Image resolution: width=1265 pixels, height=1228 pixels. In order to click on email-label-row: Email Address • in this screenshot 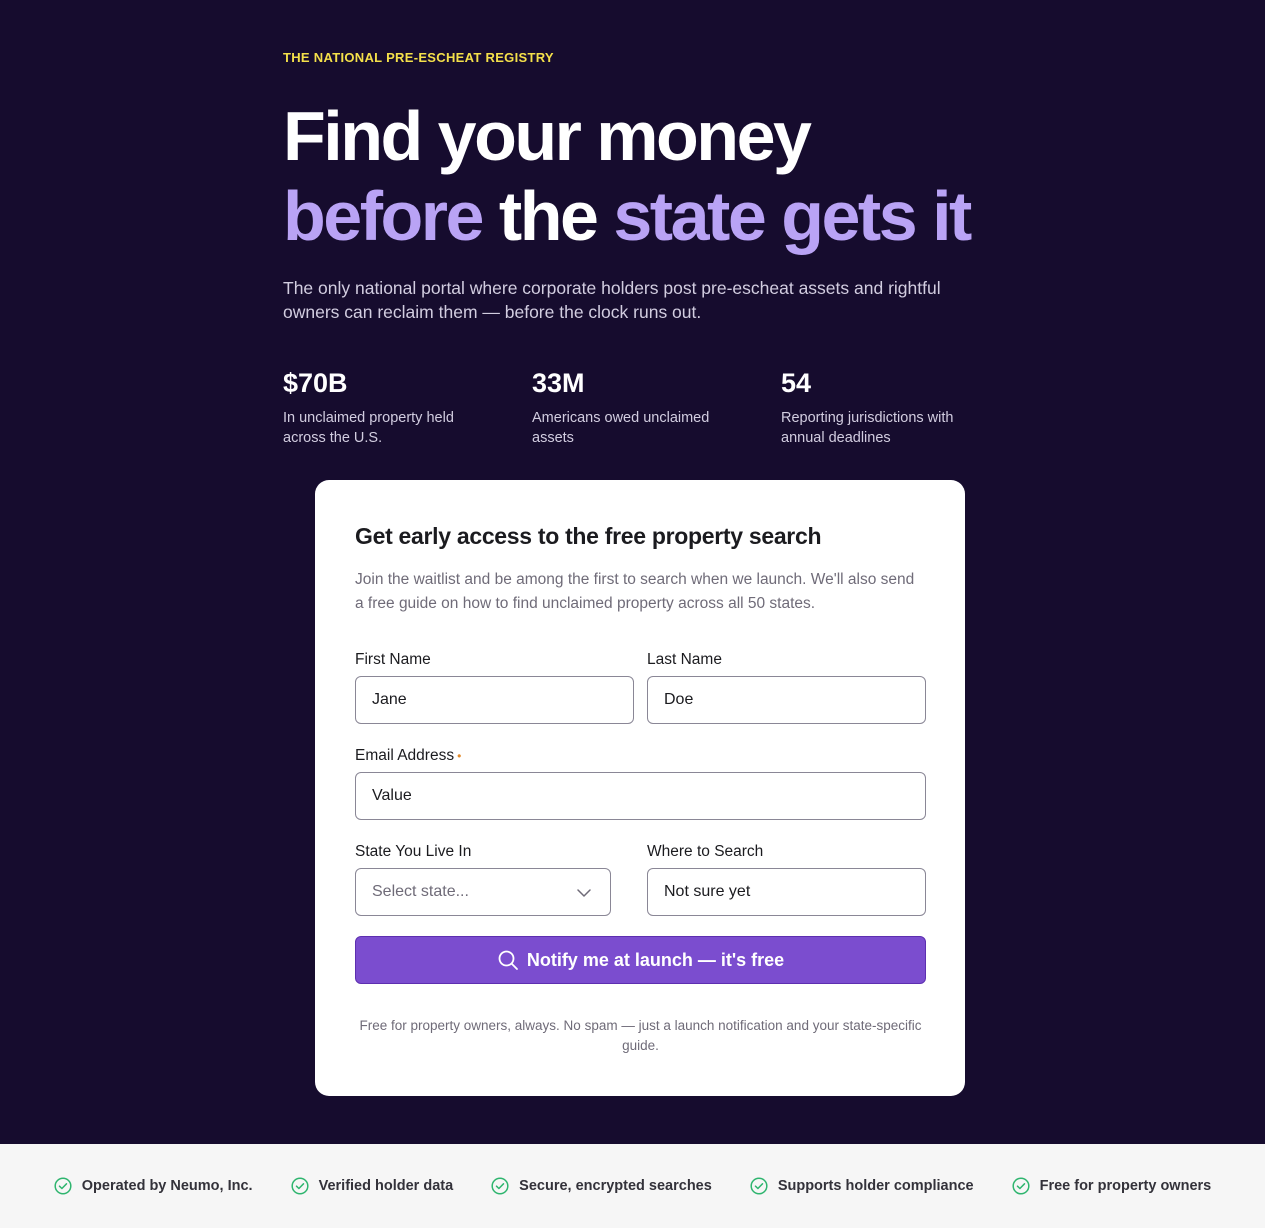, I will do `click(408, 756)`.